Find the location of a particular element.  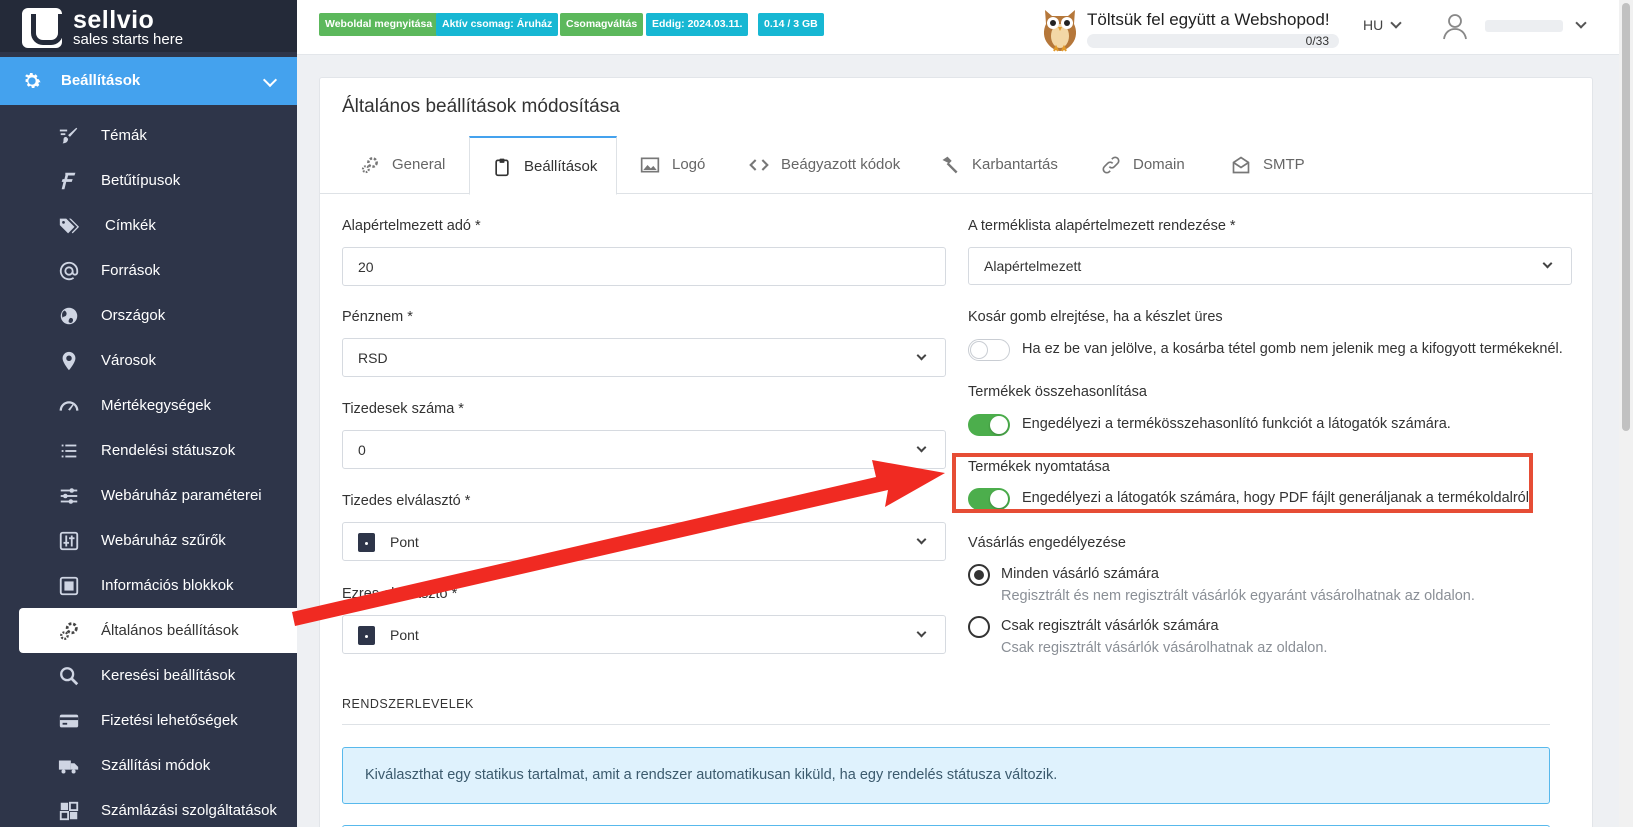

globe-icon is located at coordinates (69, 316).